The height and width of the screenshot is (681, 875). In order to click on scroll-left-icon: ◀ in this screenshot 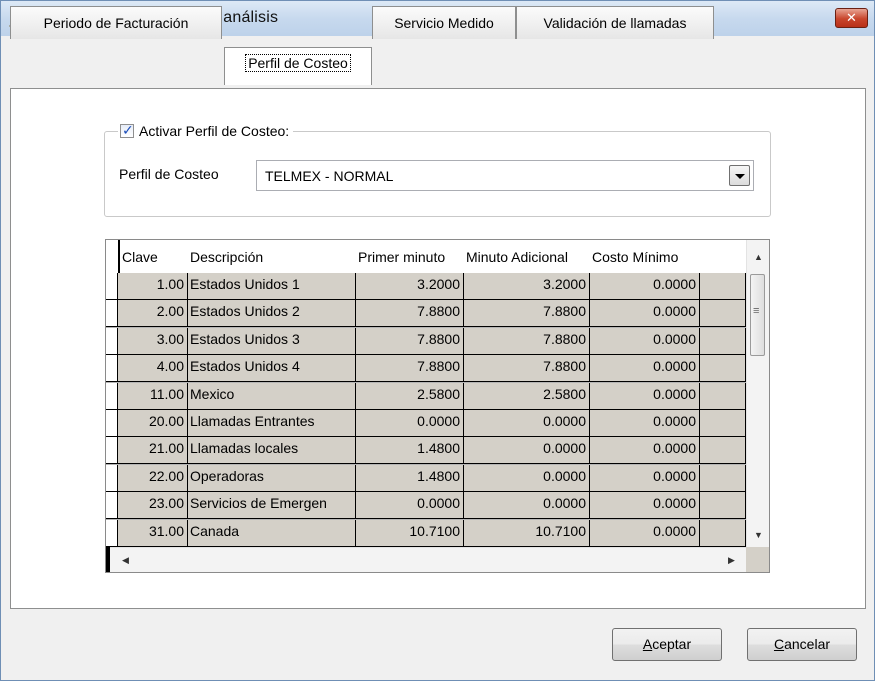, I will do `click(125, 560)`.